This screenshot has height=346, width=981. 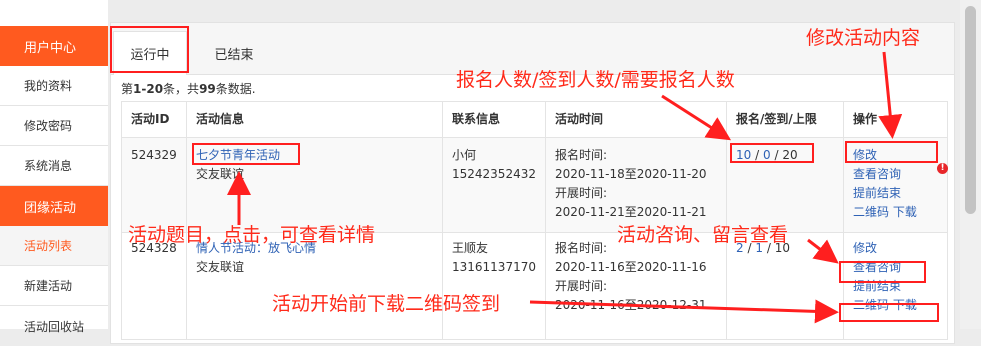 What do you see at coordinates (891, 152) in the screenshot?
I see `highlight-box-edit` at bounding box center [891, 152].